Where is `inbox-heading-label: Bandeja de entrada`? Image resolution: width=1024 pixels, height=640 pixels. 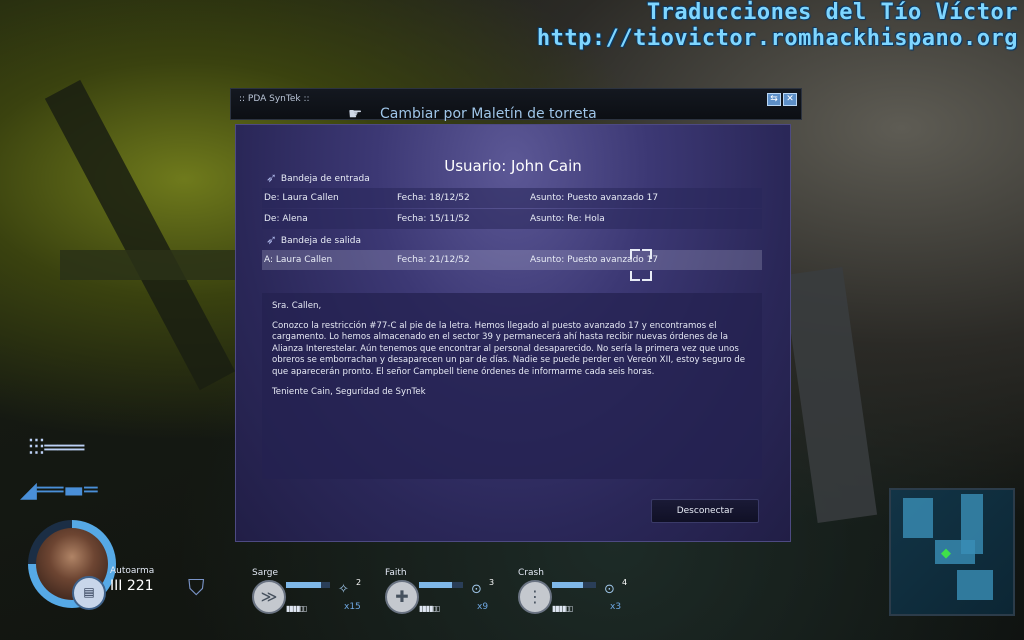
inbox-heading-label: Bandeja de entrada is located at coordinates (325, 178).